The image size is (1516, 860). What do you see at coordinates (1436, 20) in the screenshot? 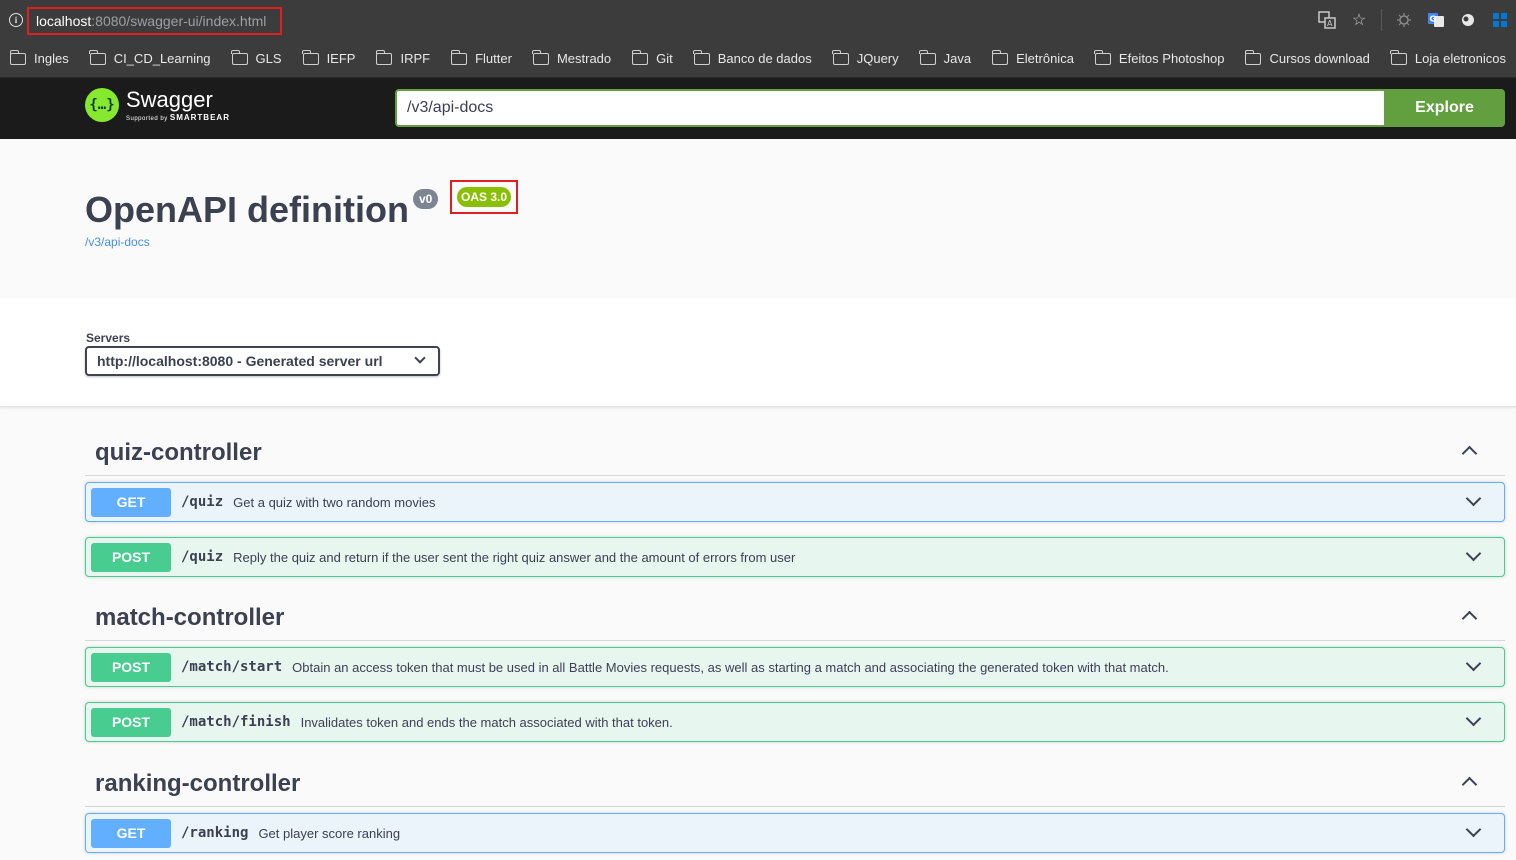
I see `translate-ext-icon: G` at bounding box center [1436, 20].